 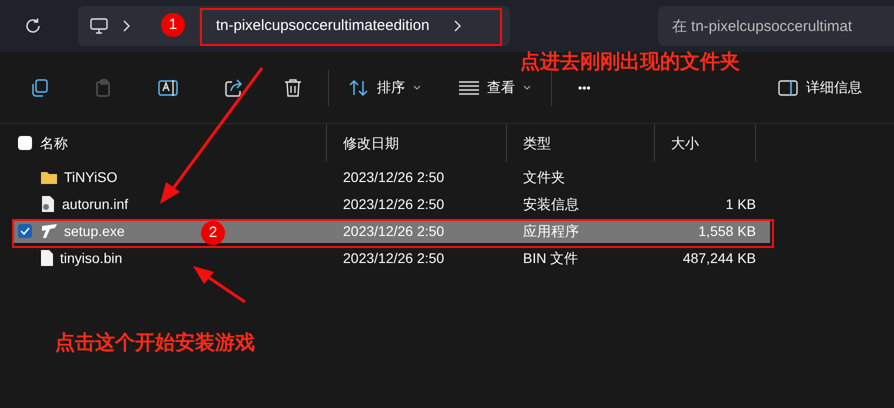 What do you see at coordinates (740, 204) in the screenshot?
I see `size-cell-text: 1 KB` at bounding box center [740, 204].